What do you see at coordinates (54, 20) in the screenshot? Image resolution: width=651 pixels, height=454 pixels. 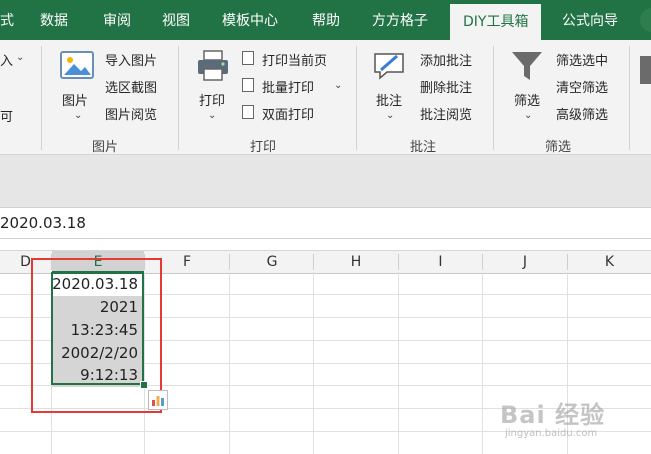 I see `tab-data: 数据` at bounding box center [54, 20].